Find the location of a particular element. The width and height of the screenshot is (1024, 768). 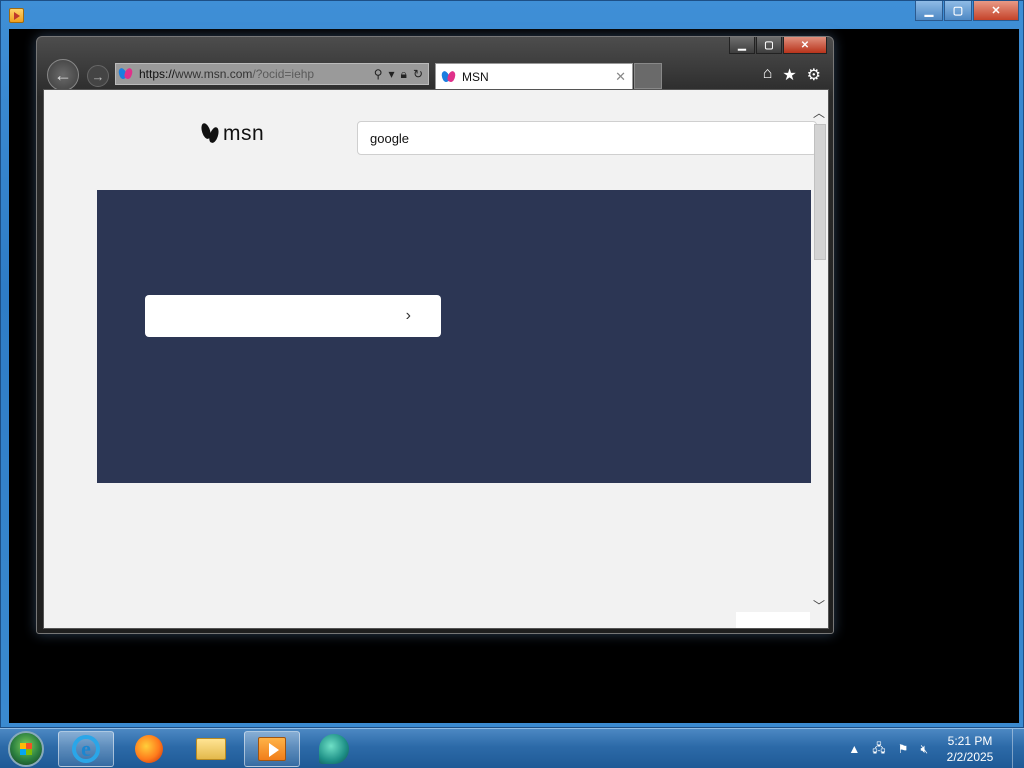

back-arrow-icon: ← is located at coordinates (63, 74).